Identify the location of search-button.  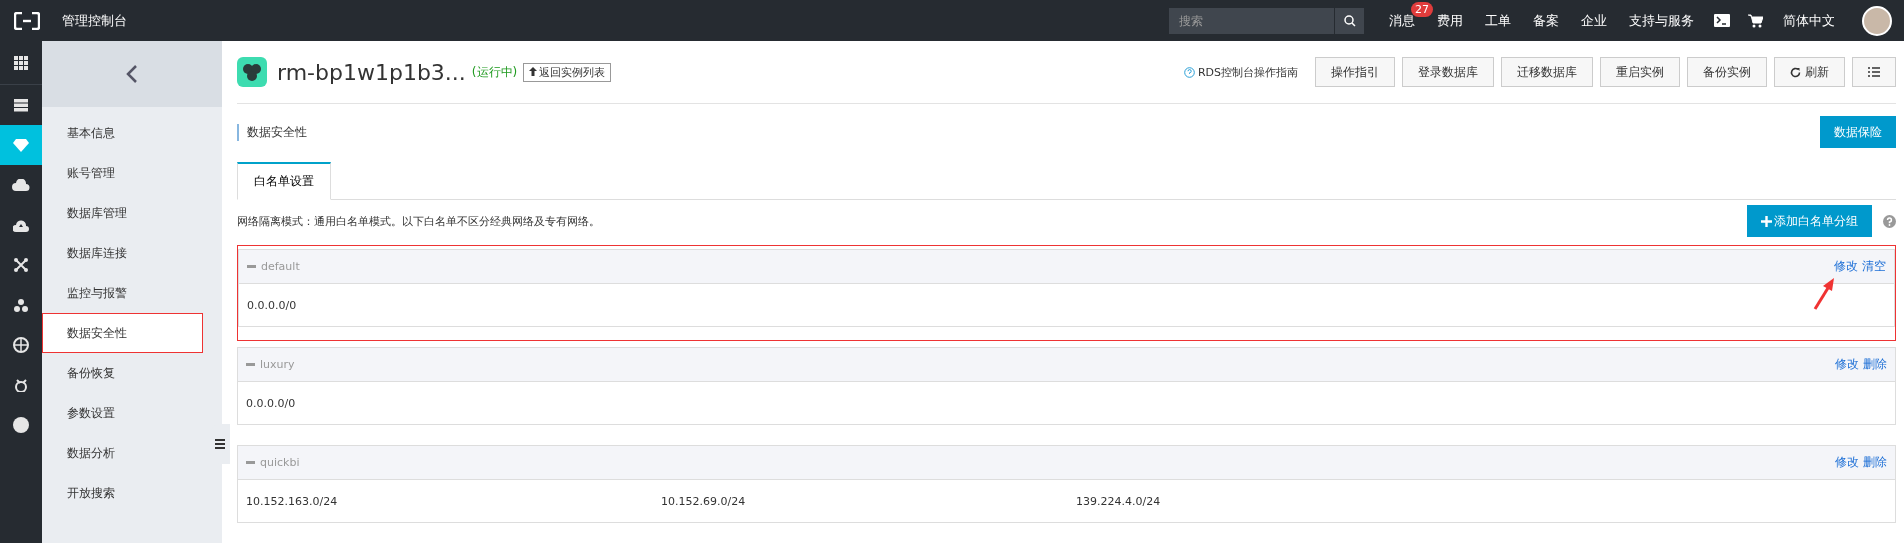
(1349, 20).